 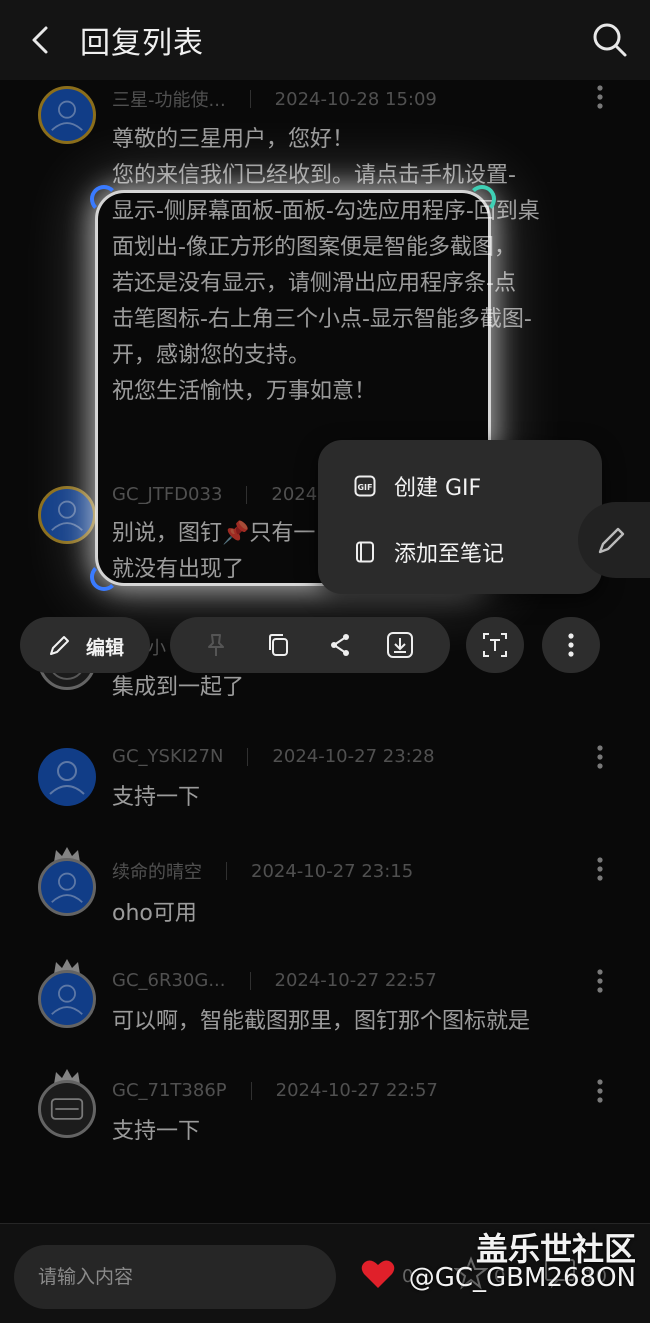 I want to click on gif-icon: GIF, so click(x=365, y=486).